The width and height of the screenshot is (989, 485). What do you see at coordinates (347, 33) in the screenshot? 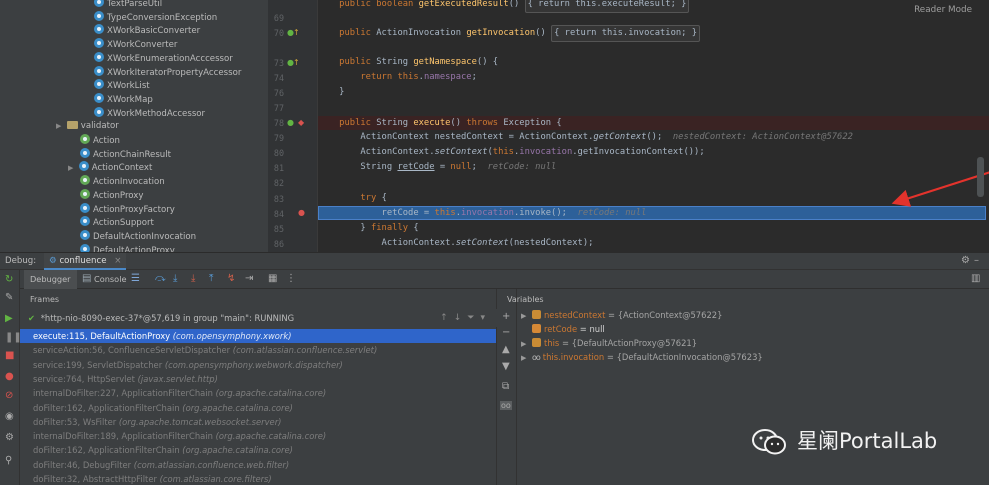
I see `code-token: public` at bounding box center [347, 33].